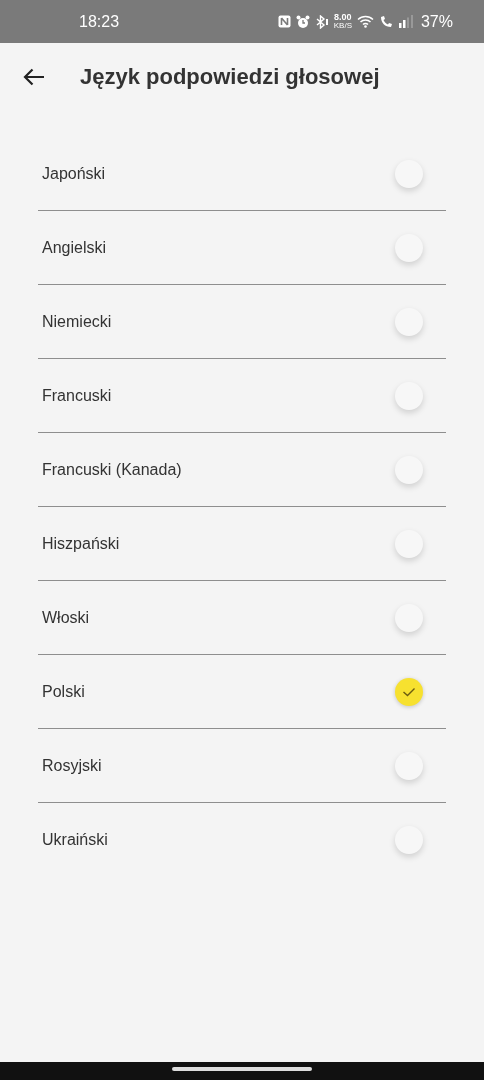 The height and width of the screenshot is (1080, 484). What do you see at coordinates (242, 396) in the screenshot?
I see `language-option: Francuski` at bounding box center [242, 396].